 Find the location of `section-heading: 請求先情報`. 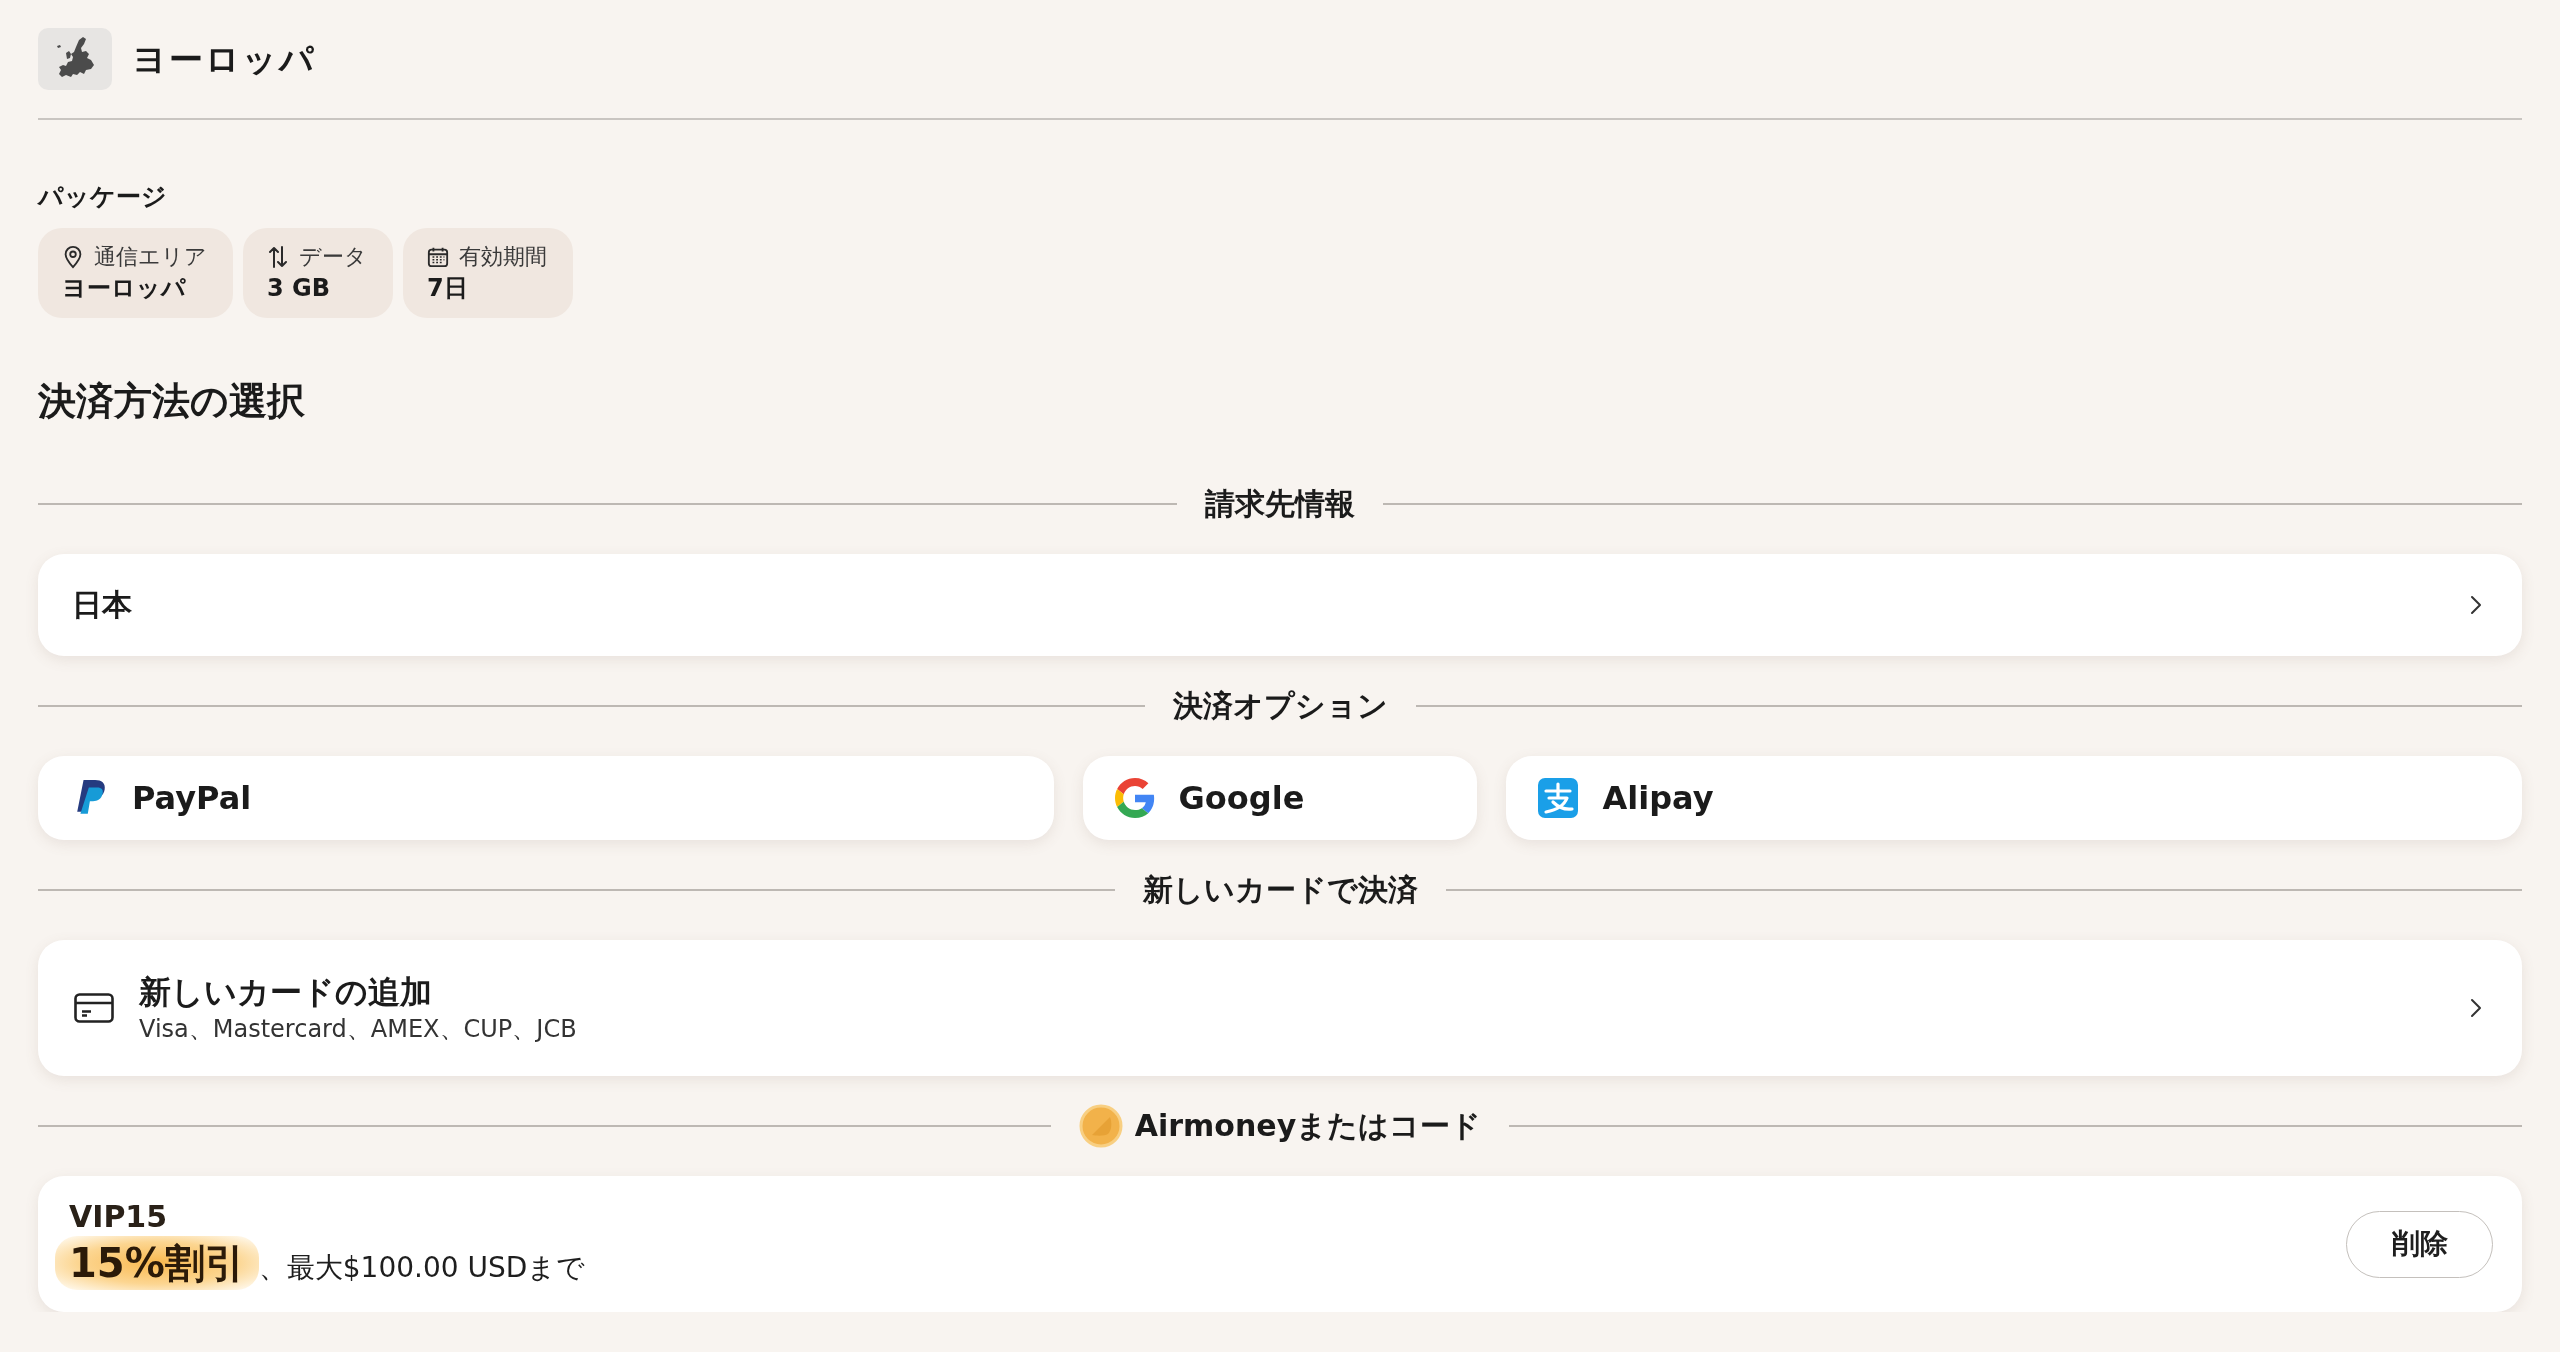

section-heading: 請求先情報 is located at coordinates (1280, 504).